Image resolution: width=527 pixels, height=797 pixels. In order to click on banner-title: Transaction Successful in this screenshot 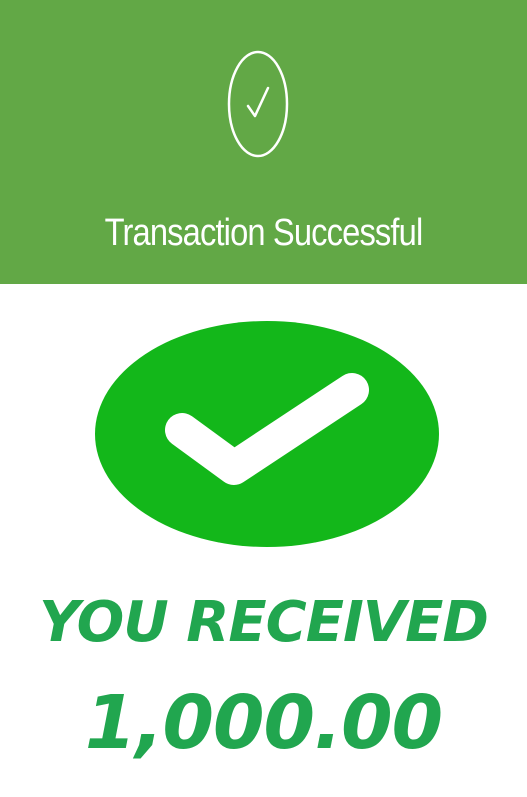, I will do `click(264, 233)`.